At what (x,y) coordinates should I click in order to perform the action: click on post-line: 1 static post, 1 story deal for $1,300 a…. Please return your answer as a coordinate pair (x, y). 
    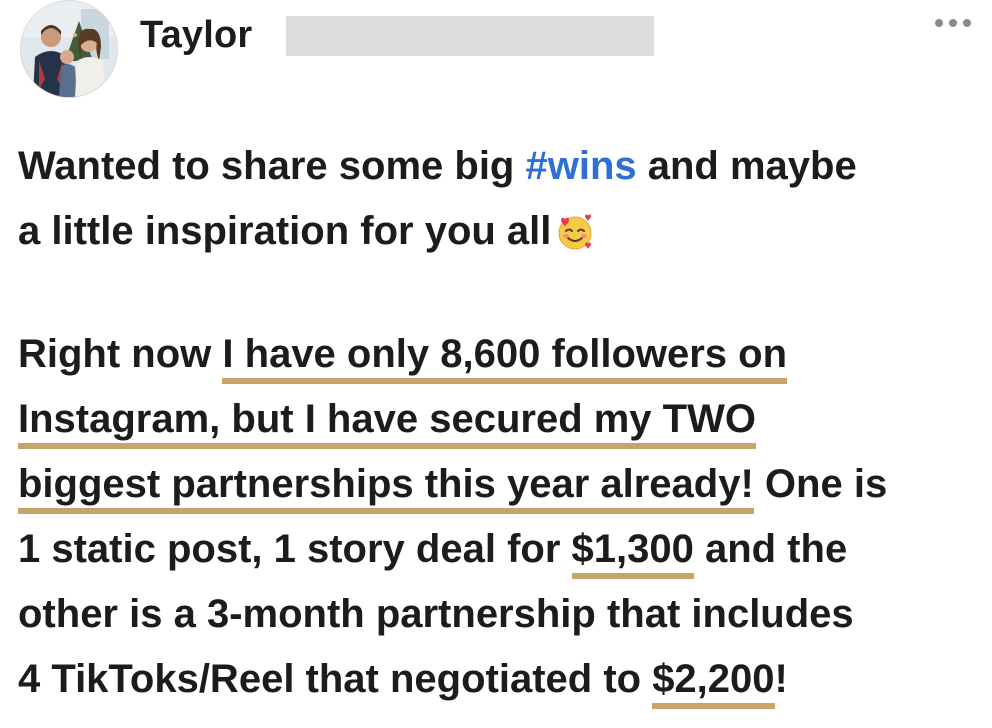
    Looking at the image, I should click on (503, 549).